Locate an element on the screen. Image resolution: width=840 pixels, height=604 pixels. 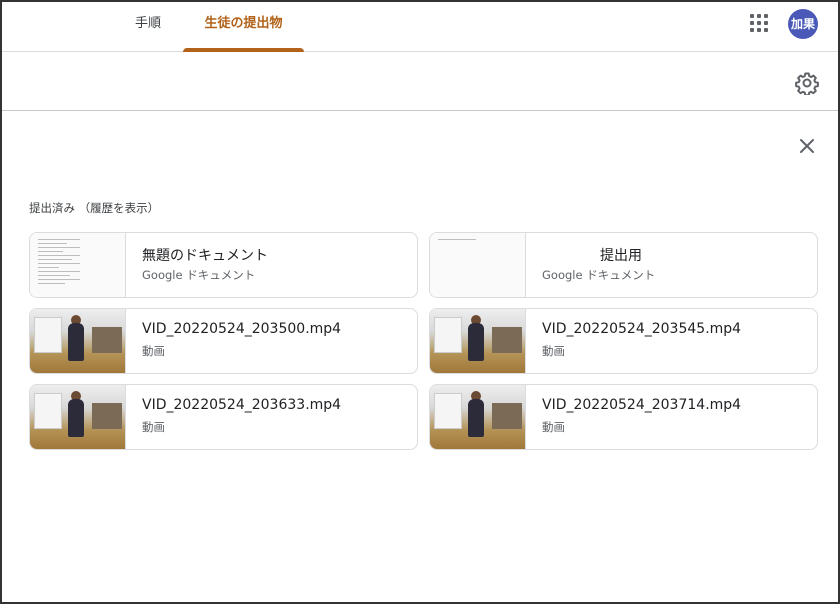
file-title: VID_20220524_203545.mp4 is located at coordinates (642, 329).